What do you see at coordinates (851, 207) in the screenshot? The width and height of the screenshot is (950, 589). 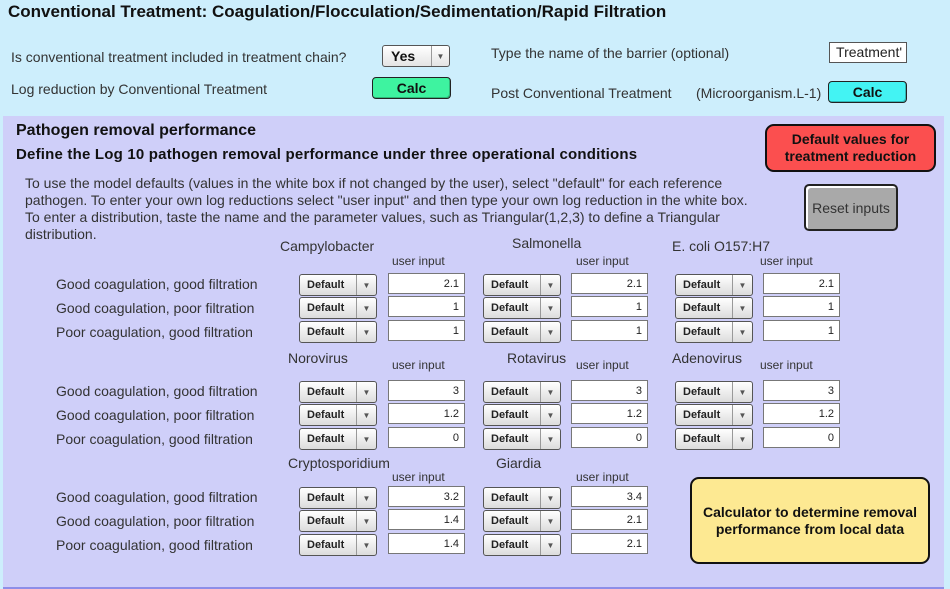 I see `reset-inputs-button: Reset inputs` at bounding box center [851, 207].